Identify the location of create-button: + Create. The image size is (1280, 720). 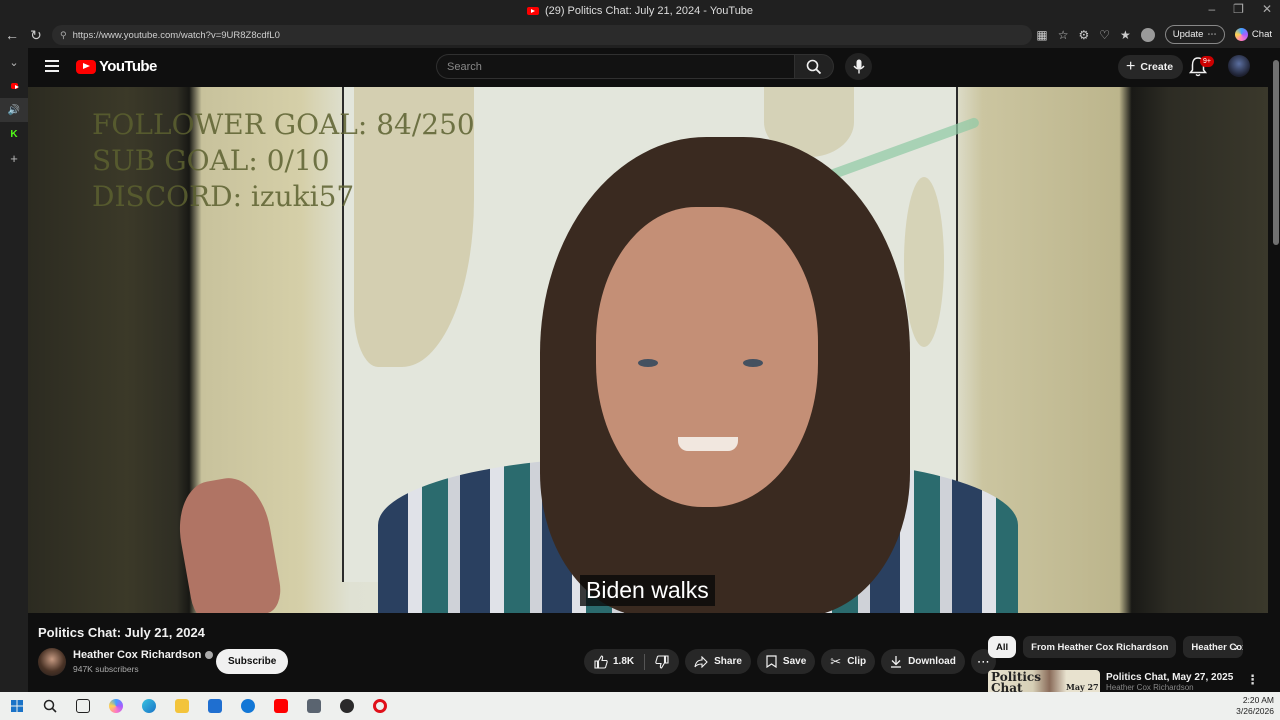
(1151, 67).